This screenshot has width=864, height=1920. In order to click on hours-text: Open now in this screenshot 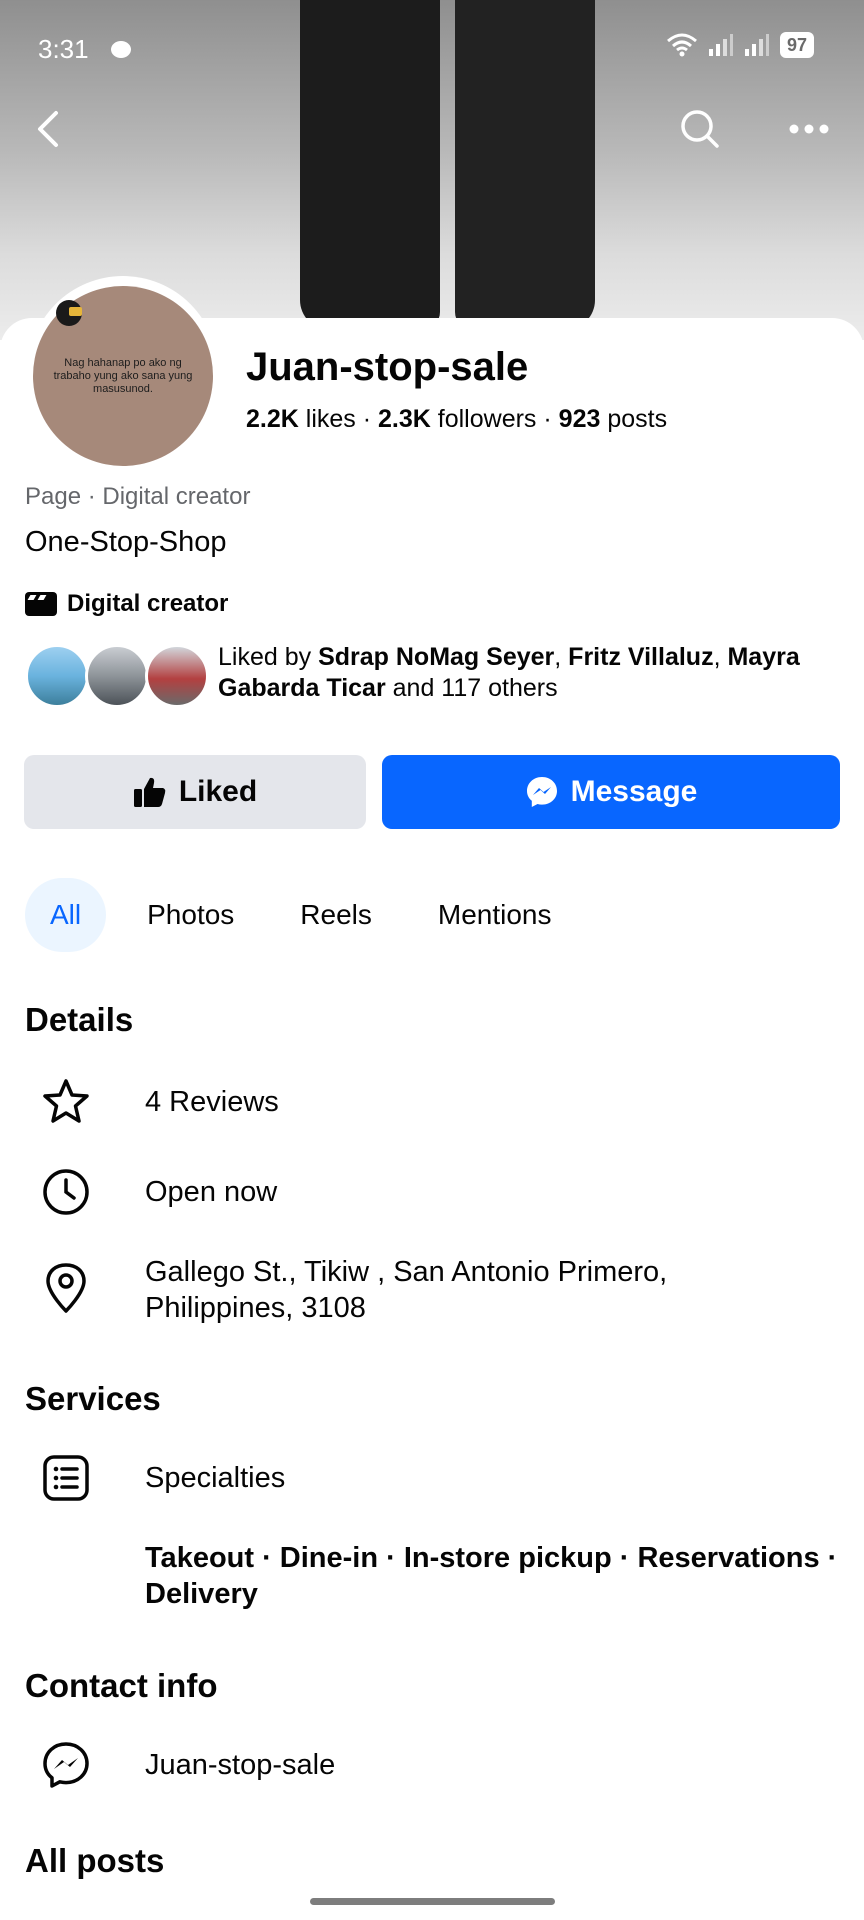, I will do `click(211, 1192)`.